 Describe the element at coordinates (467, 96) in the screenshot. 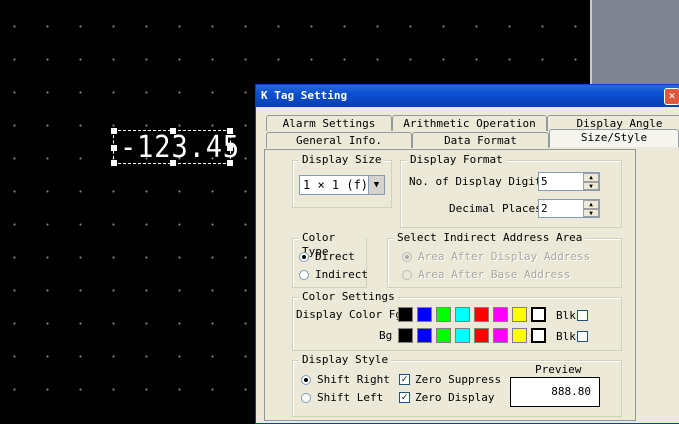

I see `dialog-titlebar: K Tag Setting ✕` at that location.